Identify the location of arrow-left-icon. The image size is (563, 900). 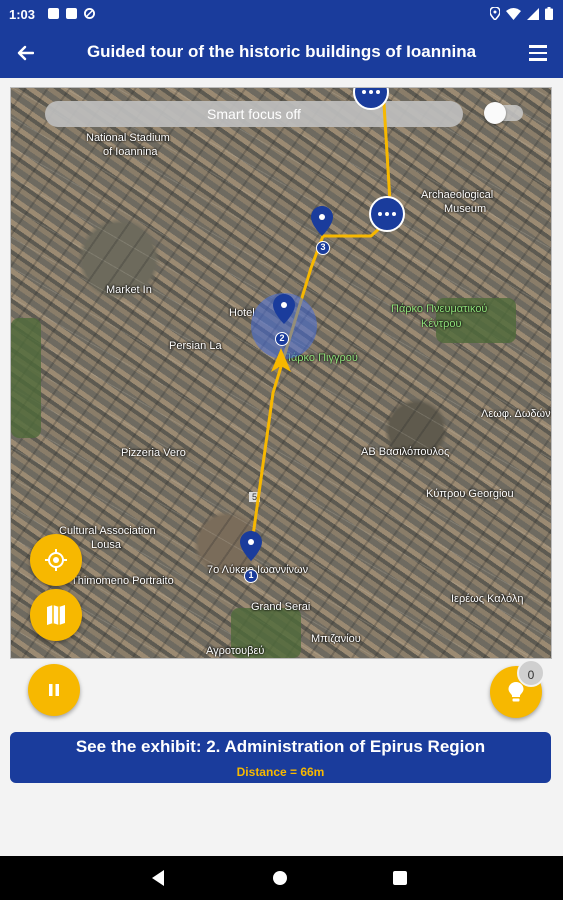
(25, 53).